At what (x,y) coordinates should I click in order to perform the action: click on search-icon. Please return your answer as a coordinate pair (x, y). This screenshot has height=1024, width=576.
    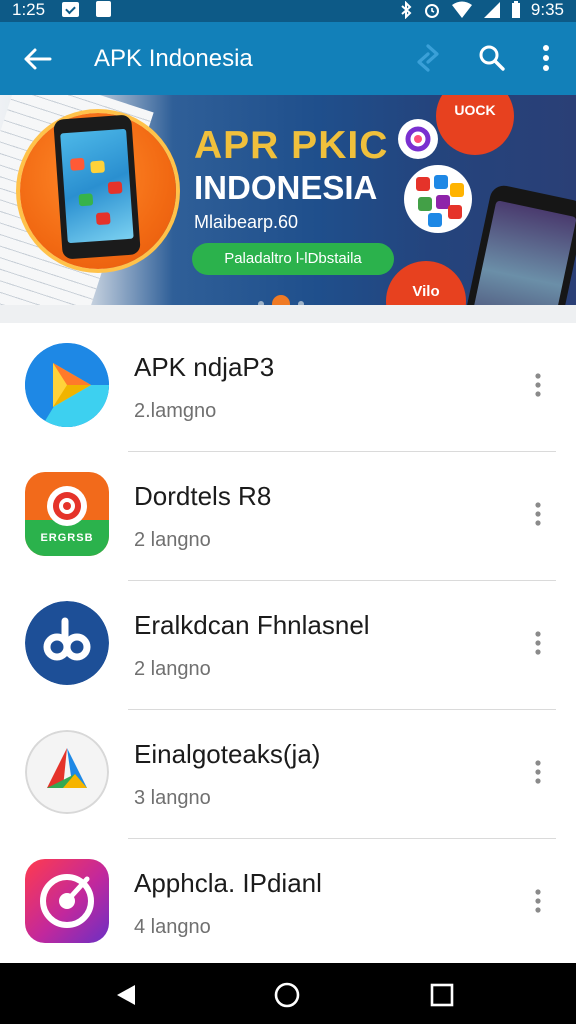
    Looking at the image, I should click on (492, 58).